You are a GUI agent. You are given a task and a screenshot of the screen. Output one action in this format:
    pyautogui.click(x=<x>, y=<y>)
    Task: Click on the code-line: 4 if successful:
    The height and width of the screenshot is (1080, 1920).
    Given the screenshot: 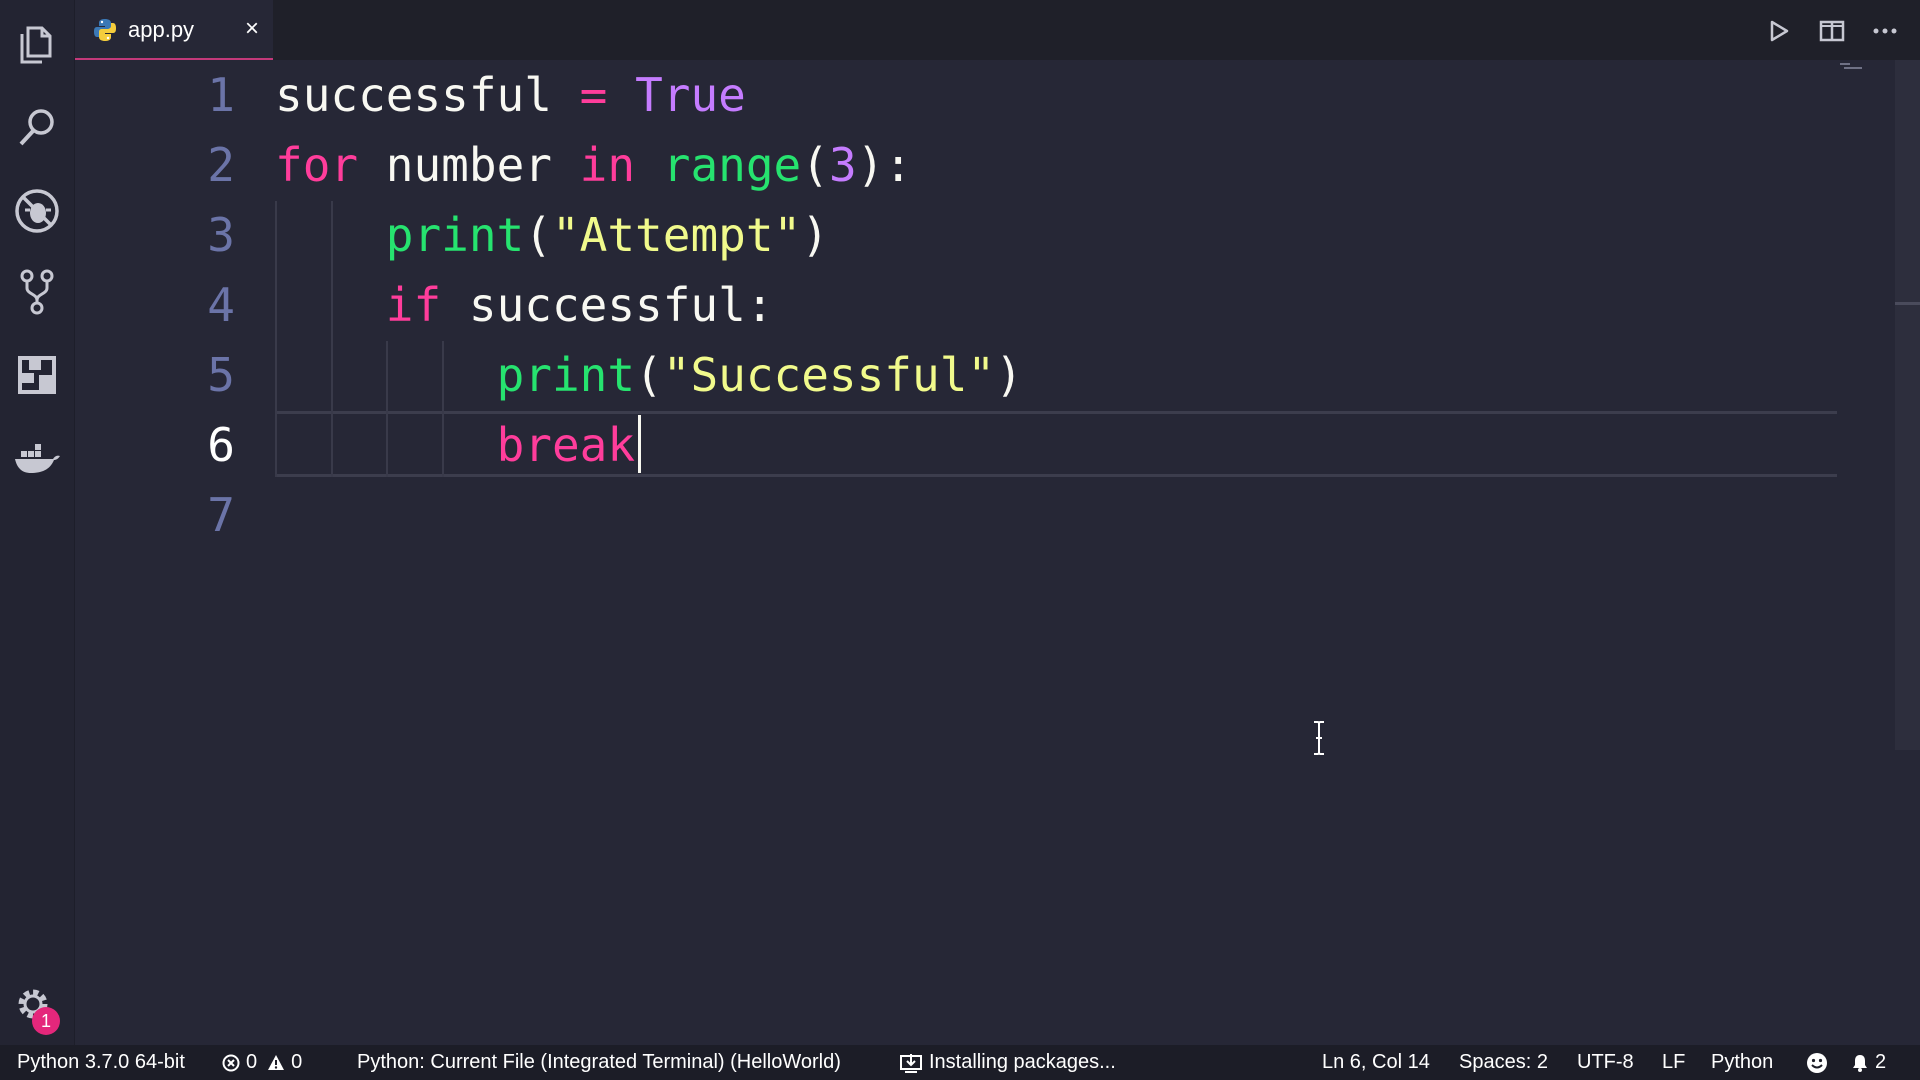 What is the action you would take?
    pyautogui.click(x=985, y=305)
    